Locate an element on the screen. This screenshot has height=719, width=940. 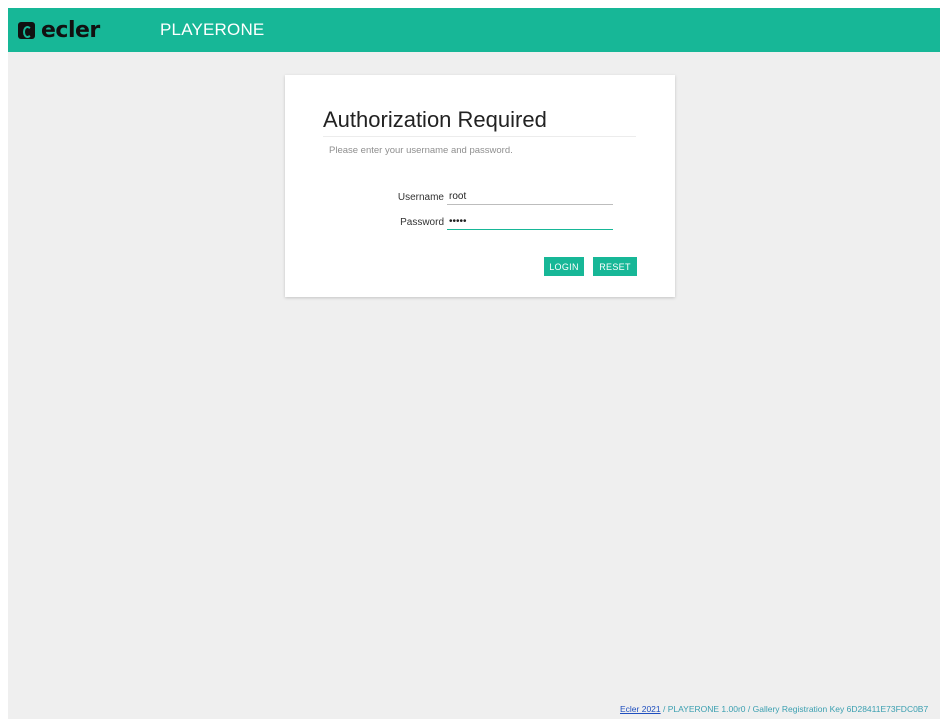
ecler-logo-icon is located at coordinates (26, 30).